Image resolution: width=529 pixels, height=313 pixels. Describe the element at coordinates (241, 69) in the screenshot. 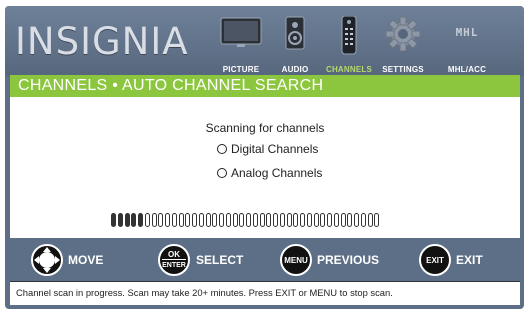

I see `menu-item-label: PICTURE` at that location.